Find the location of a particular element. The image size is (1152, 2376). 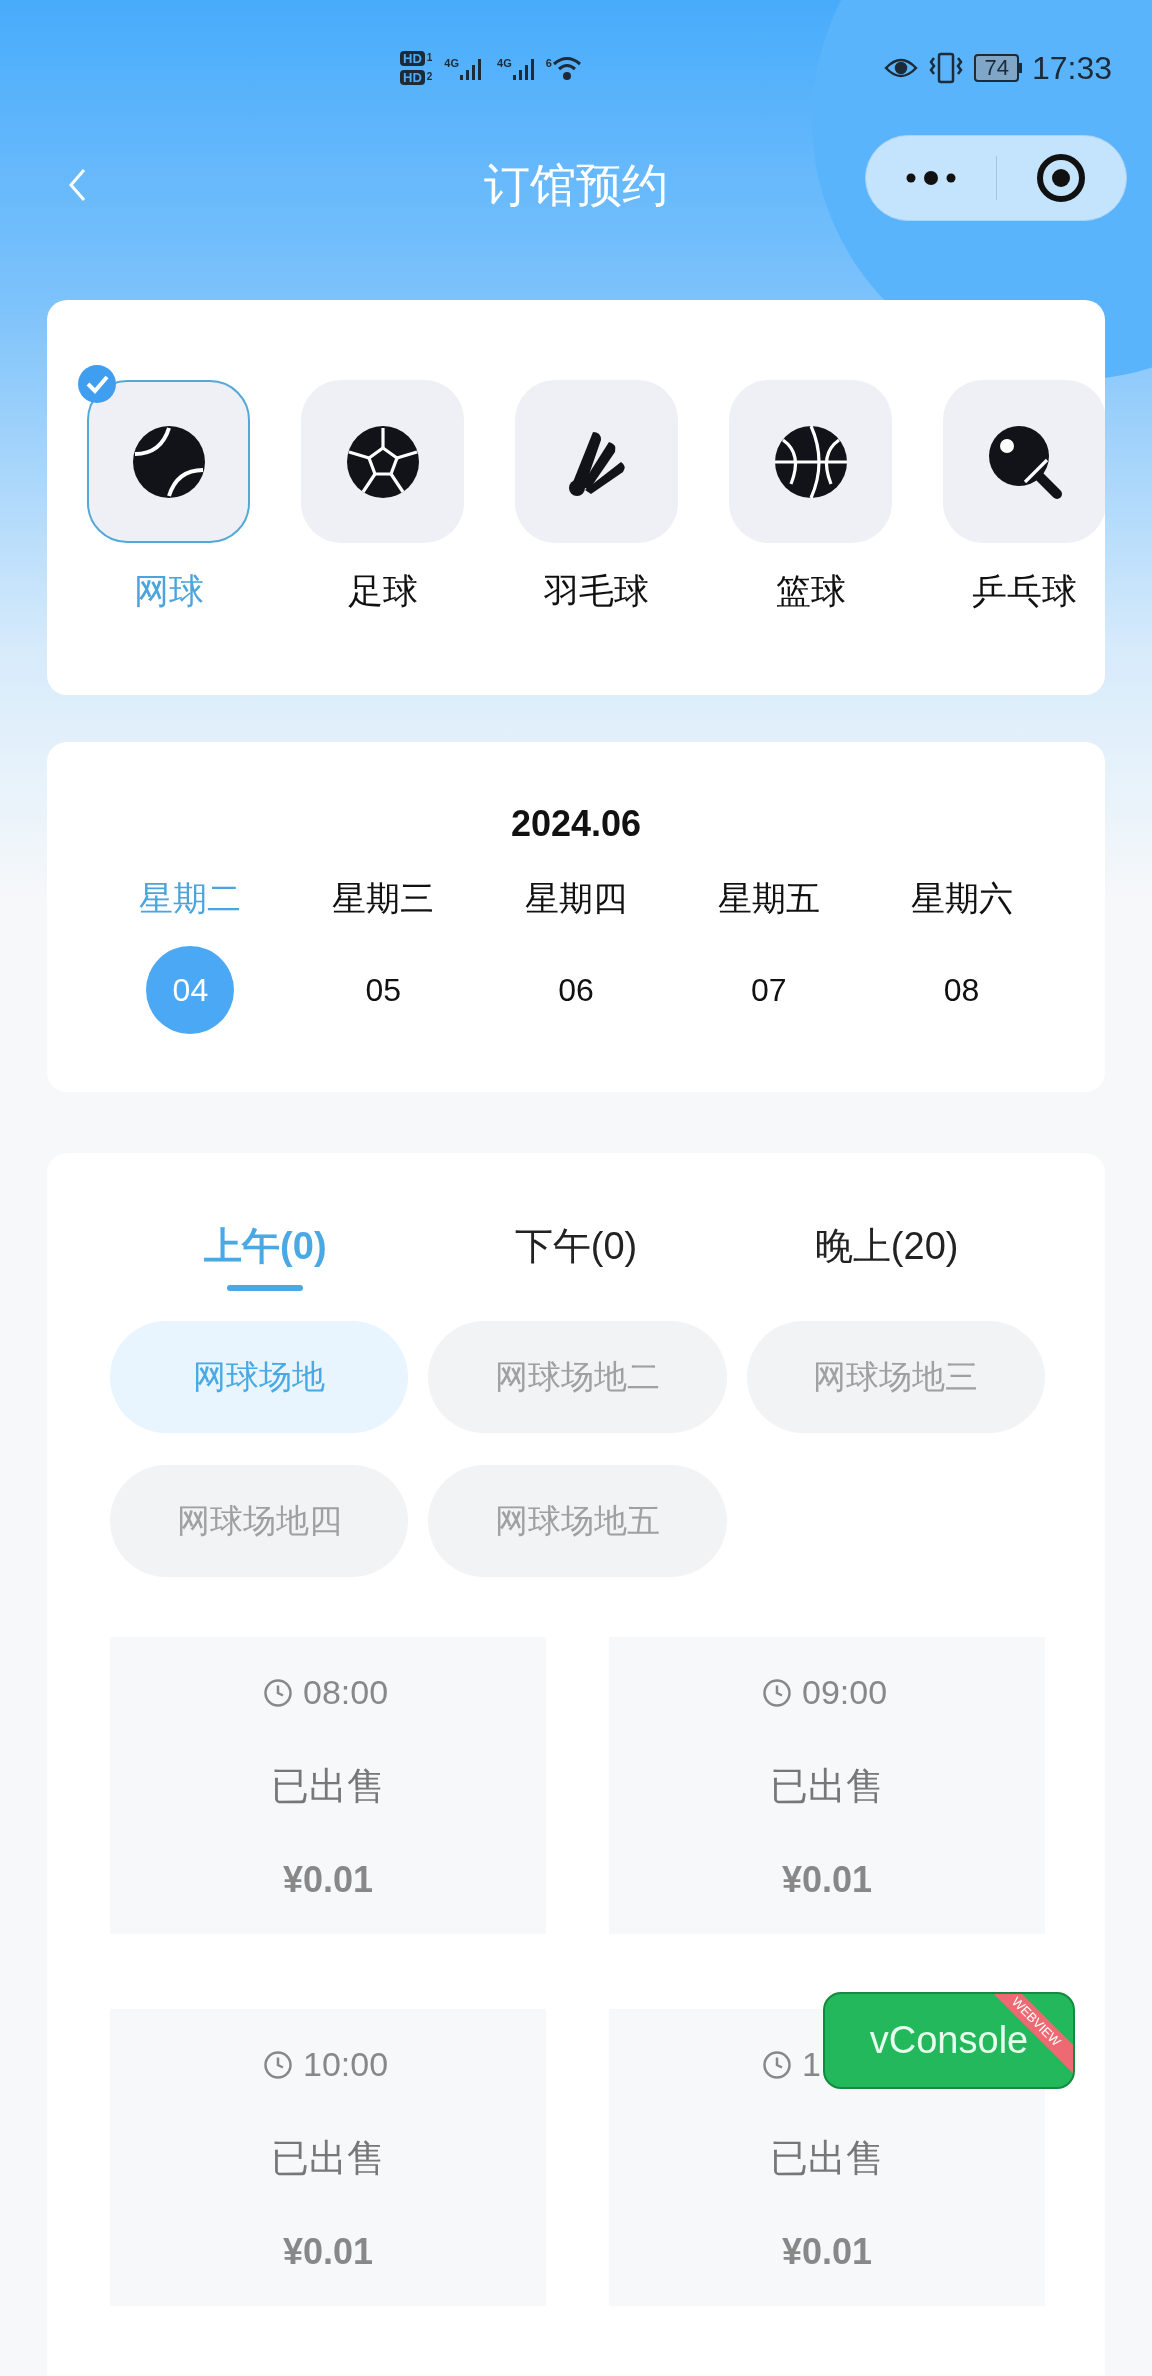

day-number: 04 is located at coordinates (190, 990).